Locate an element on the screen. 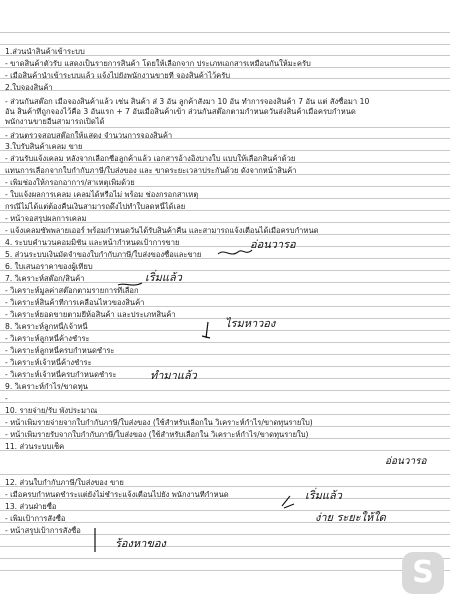 The image size is (450, 600). note-line: พนักงานขายอื่นสามารถเปิดได้ is located at coordinates (55, 121).